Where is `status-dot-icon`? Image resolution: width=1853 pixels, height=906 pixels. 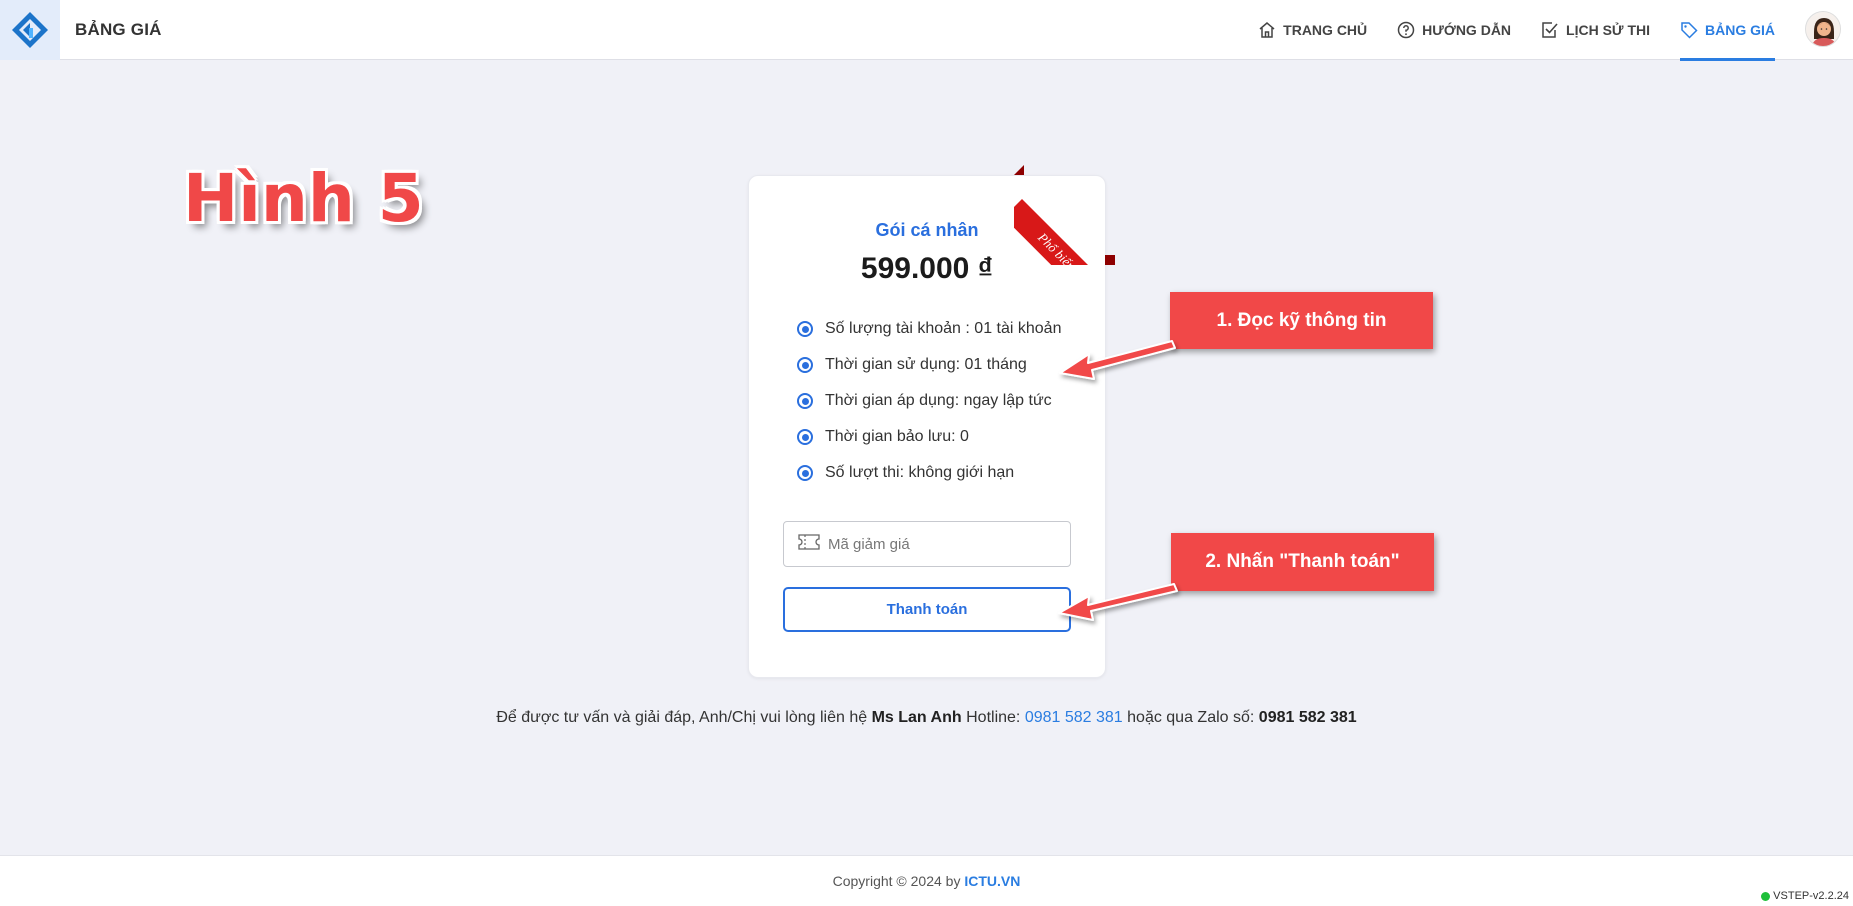
status-dot-icon is located at coordinates (1766, 896).